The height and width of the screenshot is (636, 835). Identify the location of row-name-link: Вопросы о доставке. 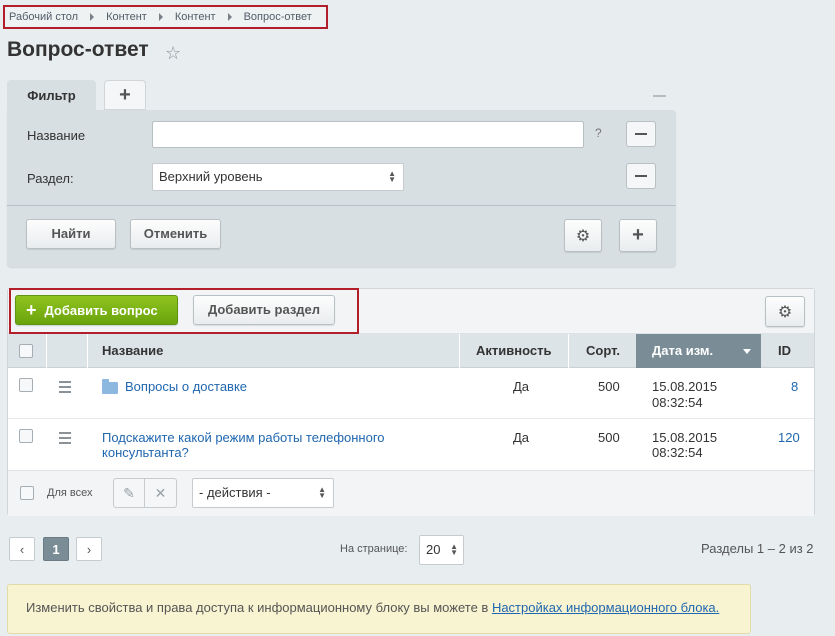
(186, 386).